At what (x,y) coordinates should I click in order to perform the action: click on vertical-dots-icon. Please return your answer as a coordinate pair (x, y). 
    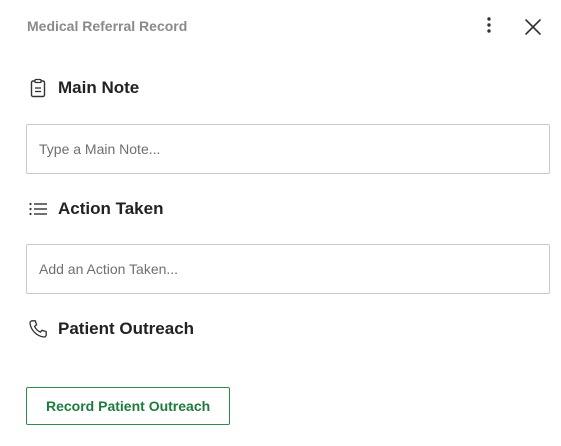
    Looking at the image, I should click on (489, 25).